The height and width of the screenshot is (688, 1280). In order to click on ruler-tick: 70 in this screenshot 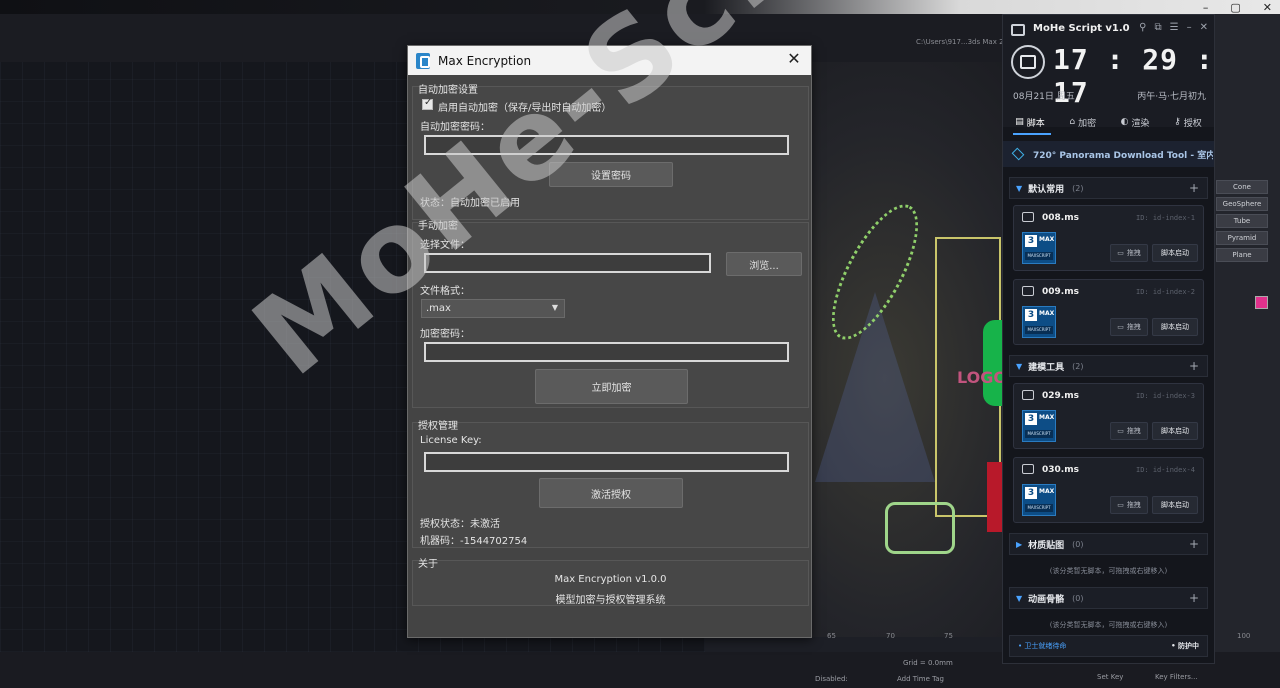, I will do `click(890, 636)`.